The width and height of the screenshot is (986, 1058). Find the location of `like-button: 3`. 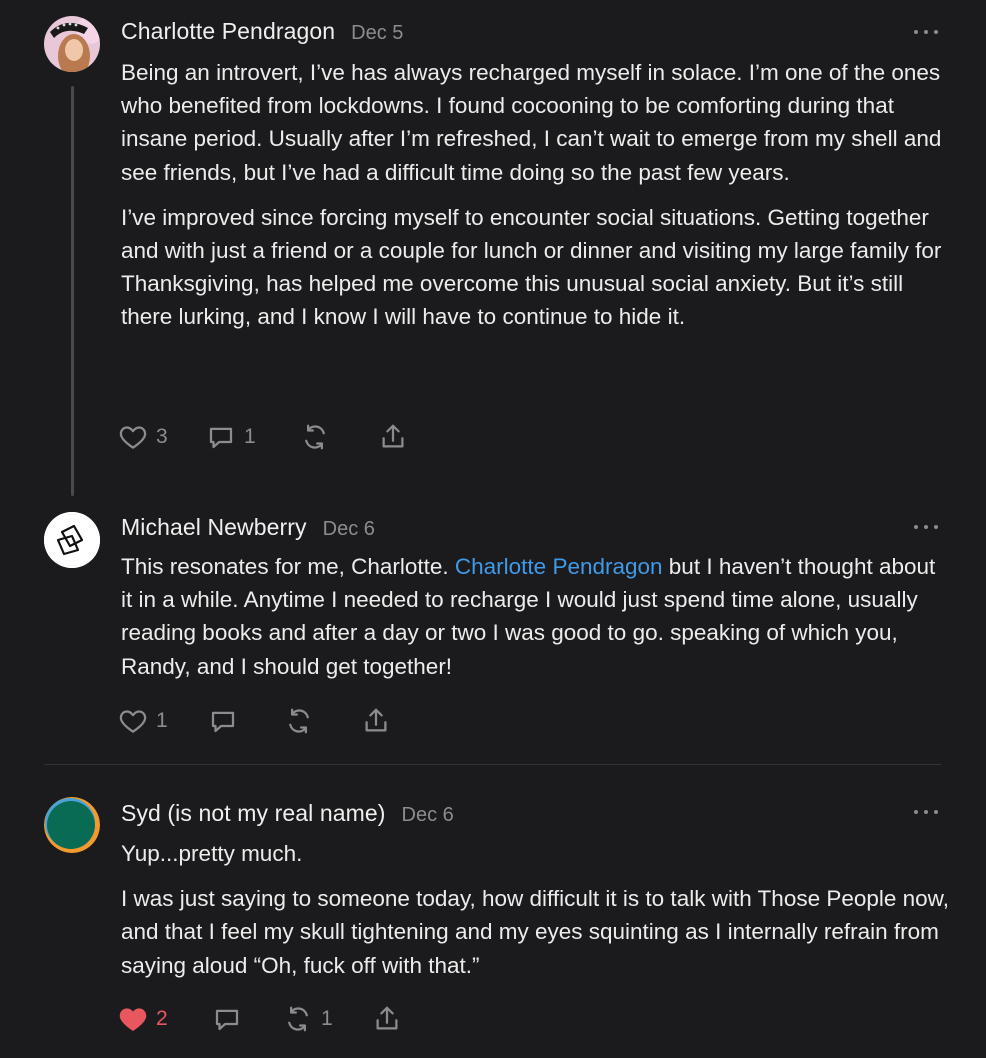

like-button: 3 is located at coordinates (143, 437).